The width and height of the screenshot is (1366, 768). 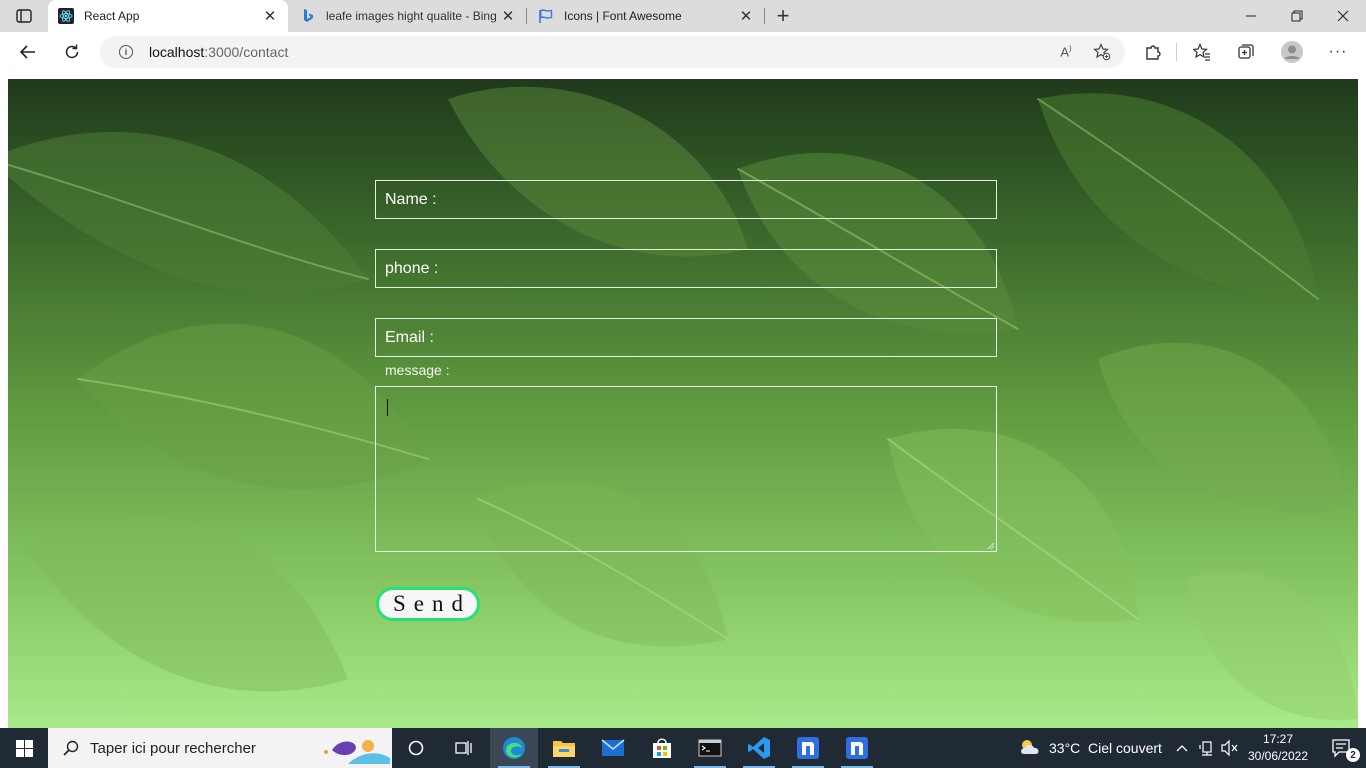 I want to click on refresh-button, so click(x=72, y=52).